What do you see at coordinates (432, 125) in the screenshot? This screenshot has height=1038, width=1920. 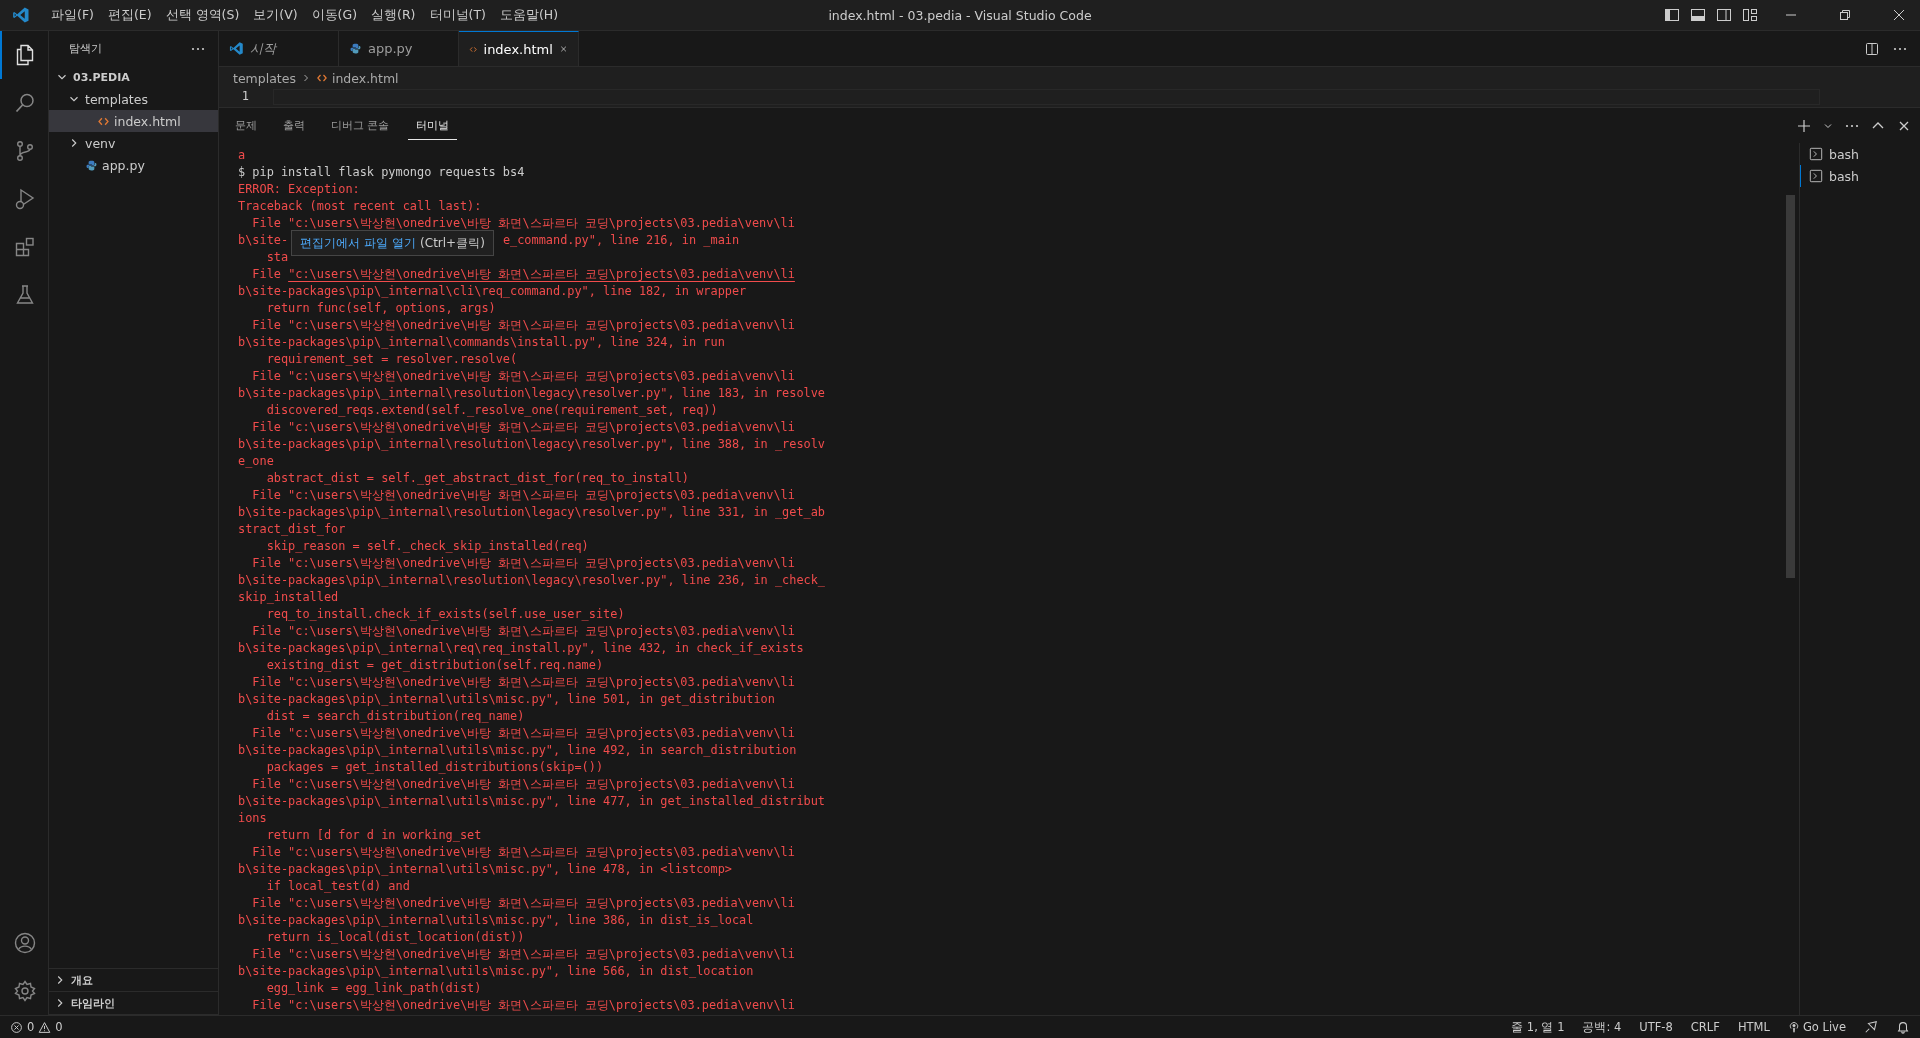 I see `panel-tab: 터미널` at bounding box center [432, 125].